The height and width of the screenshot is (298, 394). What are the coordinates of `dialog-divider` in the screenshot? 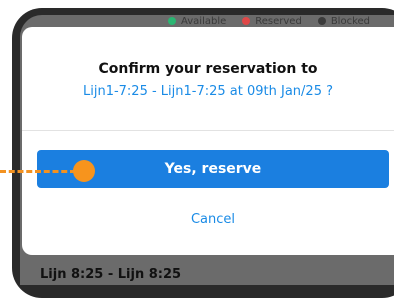 It's located at (208, 130).